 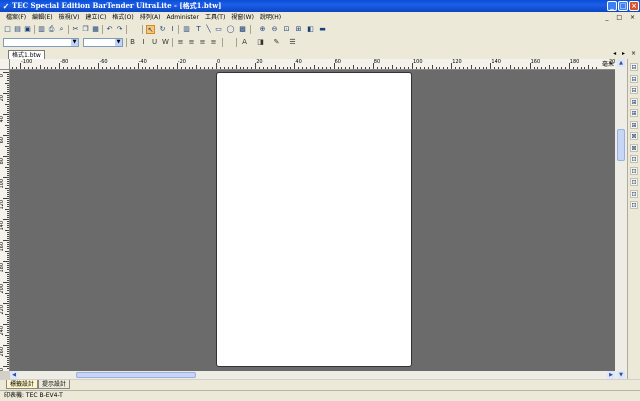 I want to click on text-icon: T, so click(x=198, y=29).